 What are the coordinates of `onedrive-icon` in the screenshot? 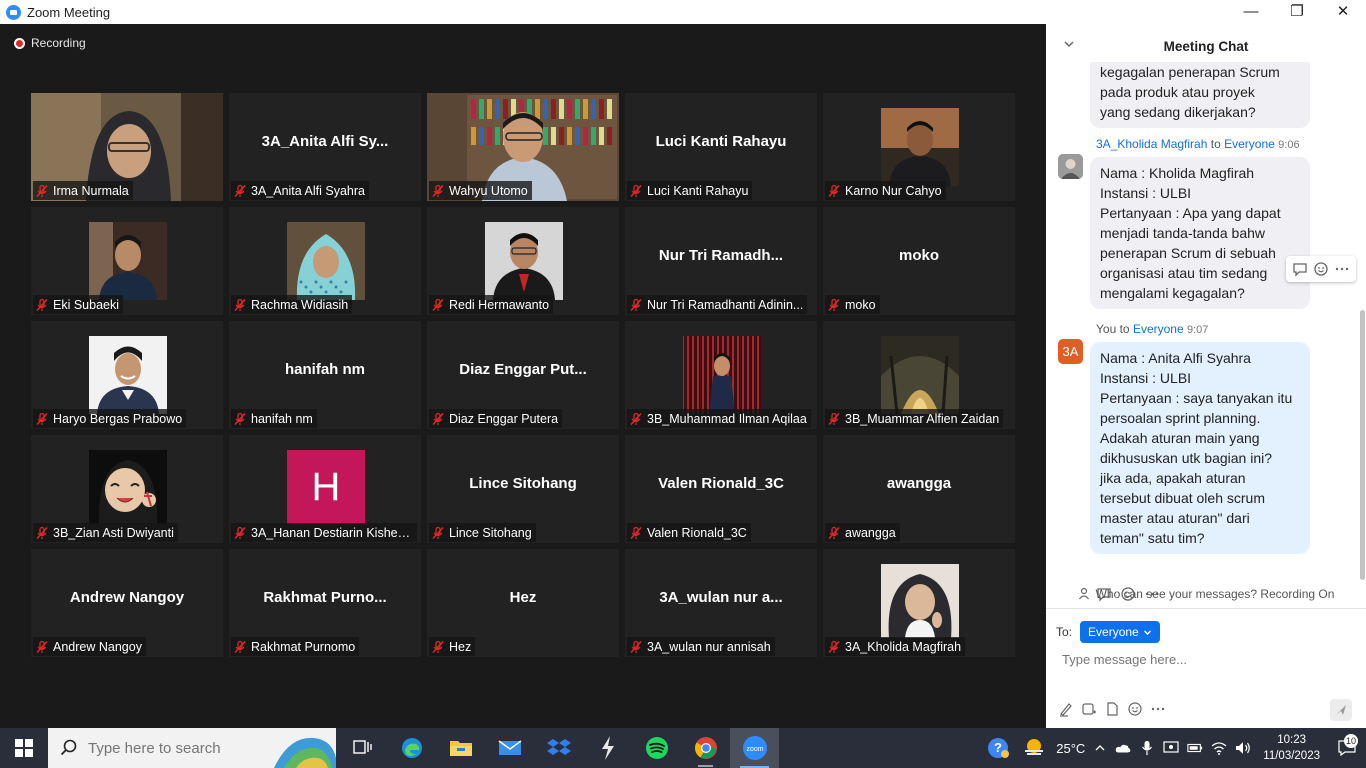 It's located at (1123, 748).